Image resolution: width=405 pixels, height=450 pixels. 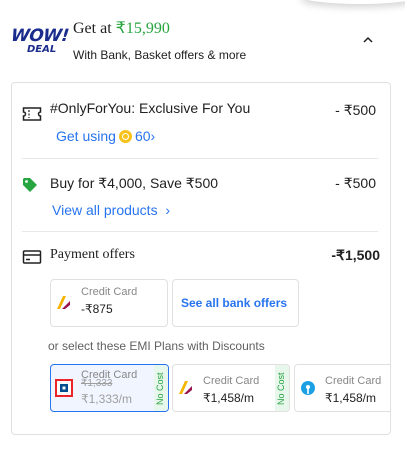 What do you see at coordinates (355, 110) in the screenshot?
I see `exclusive-offer-amount: - ₹500` at bounding box center [355, 110].